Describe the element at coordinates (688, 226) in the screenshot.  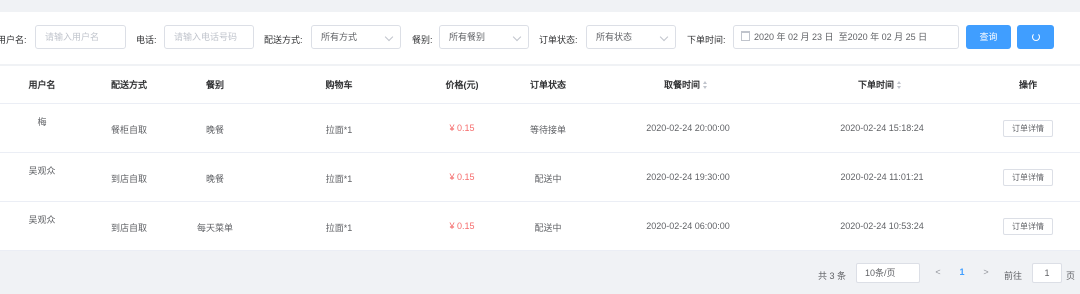
I see `cell-pickup-time: 2020-02-24 06:00:00` at that location.